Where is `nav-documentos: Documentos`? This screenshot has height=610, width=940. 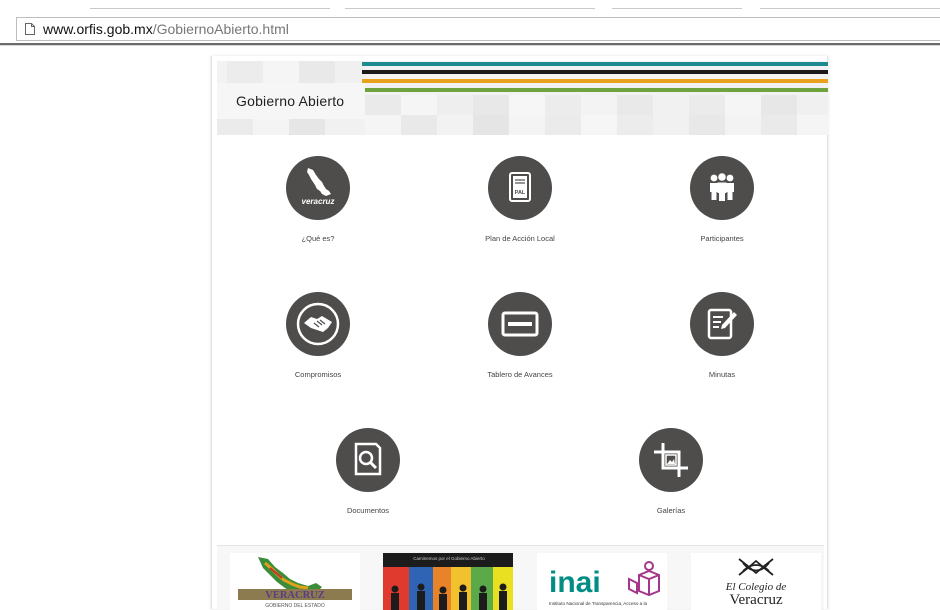
nav-documentos: Documentos is located at coordinates (368, 471).